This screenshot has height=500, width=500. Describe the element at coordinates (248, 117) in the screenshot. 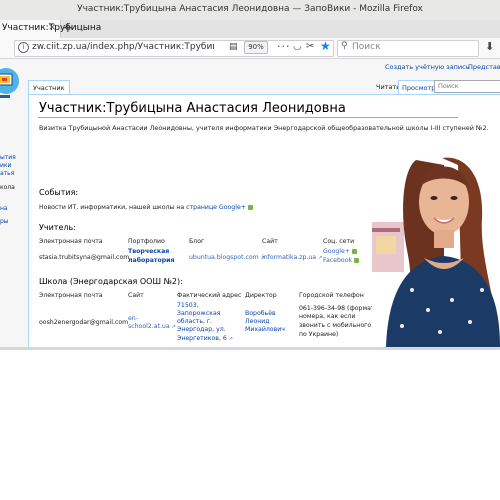

I see `title-divider` at that location.